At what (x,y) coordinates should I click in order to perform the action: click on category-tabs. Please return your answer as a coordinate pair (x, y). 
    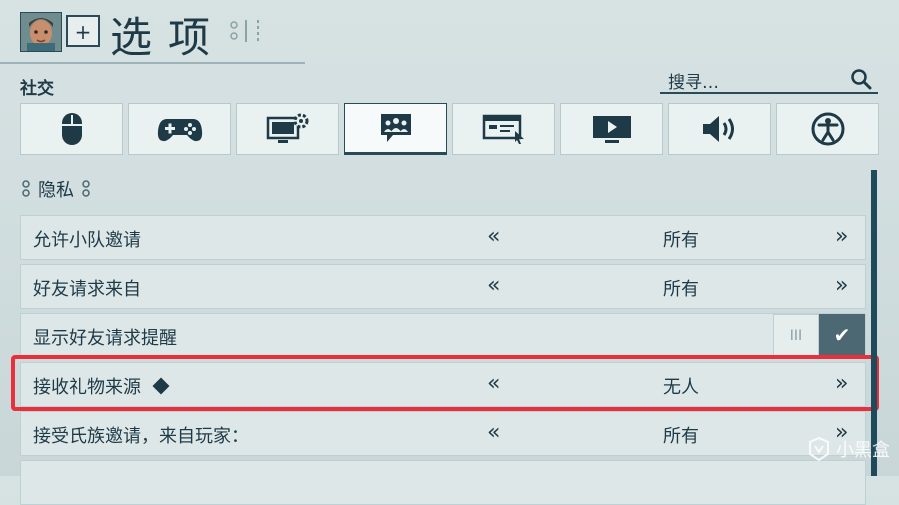
    Looking at the image, I should click on (449, 129).